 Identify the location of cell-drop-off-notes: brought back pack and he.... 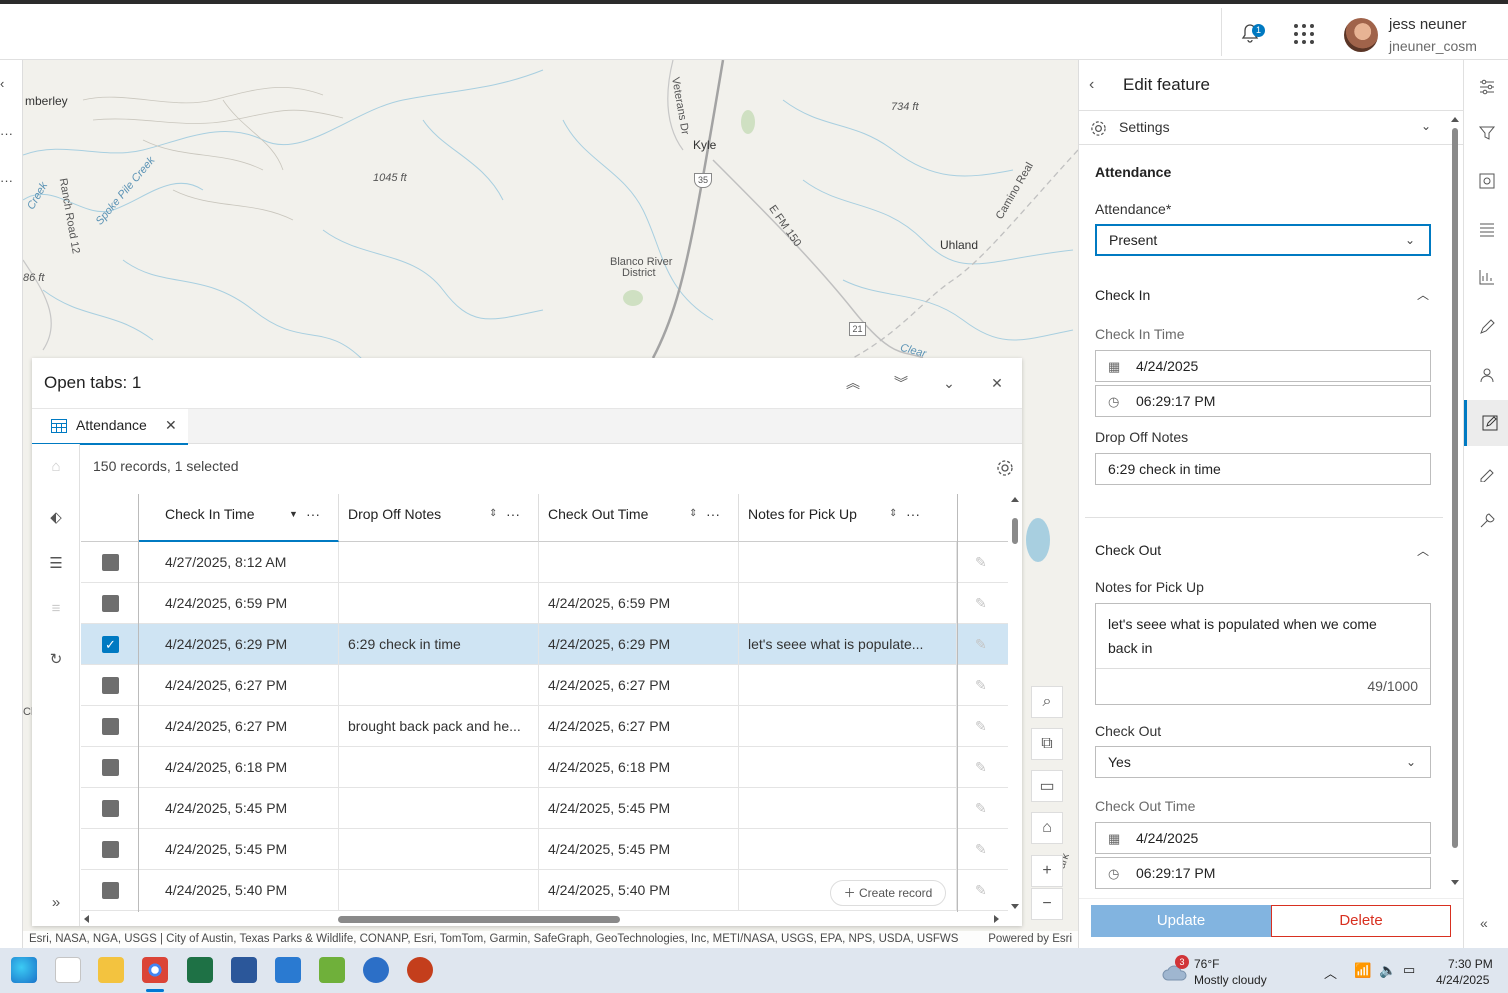
(439, 726).